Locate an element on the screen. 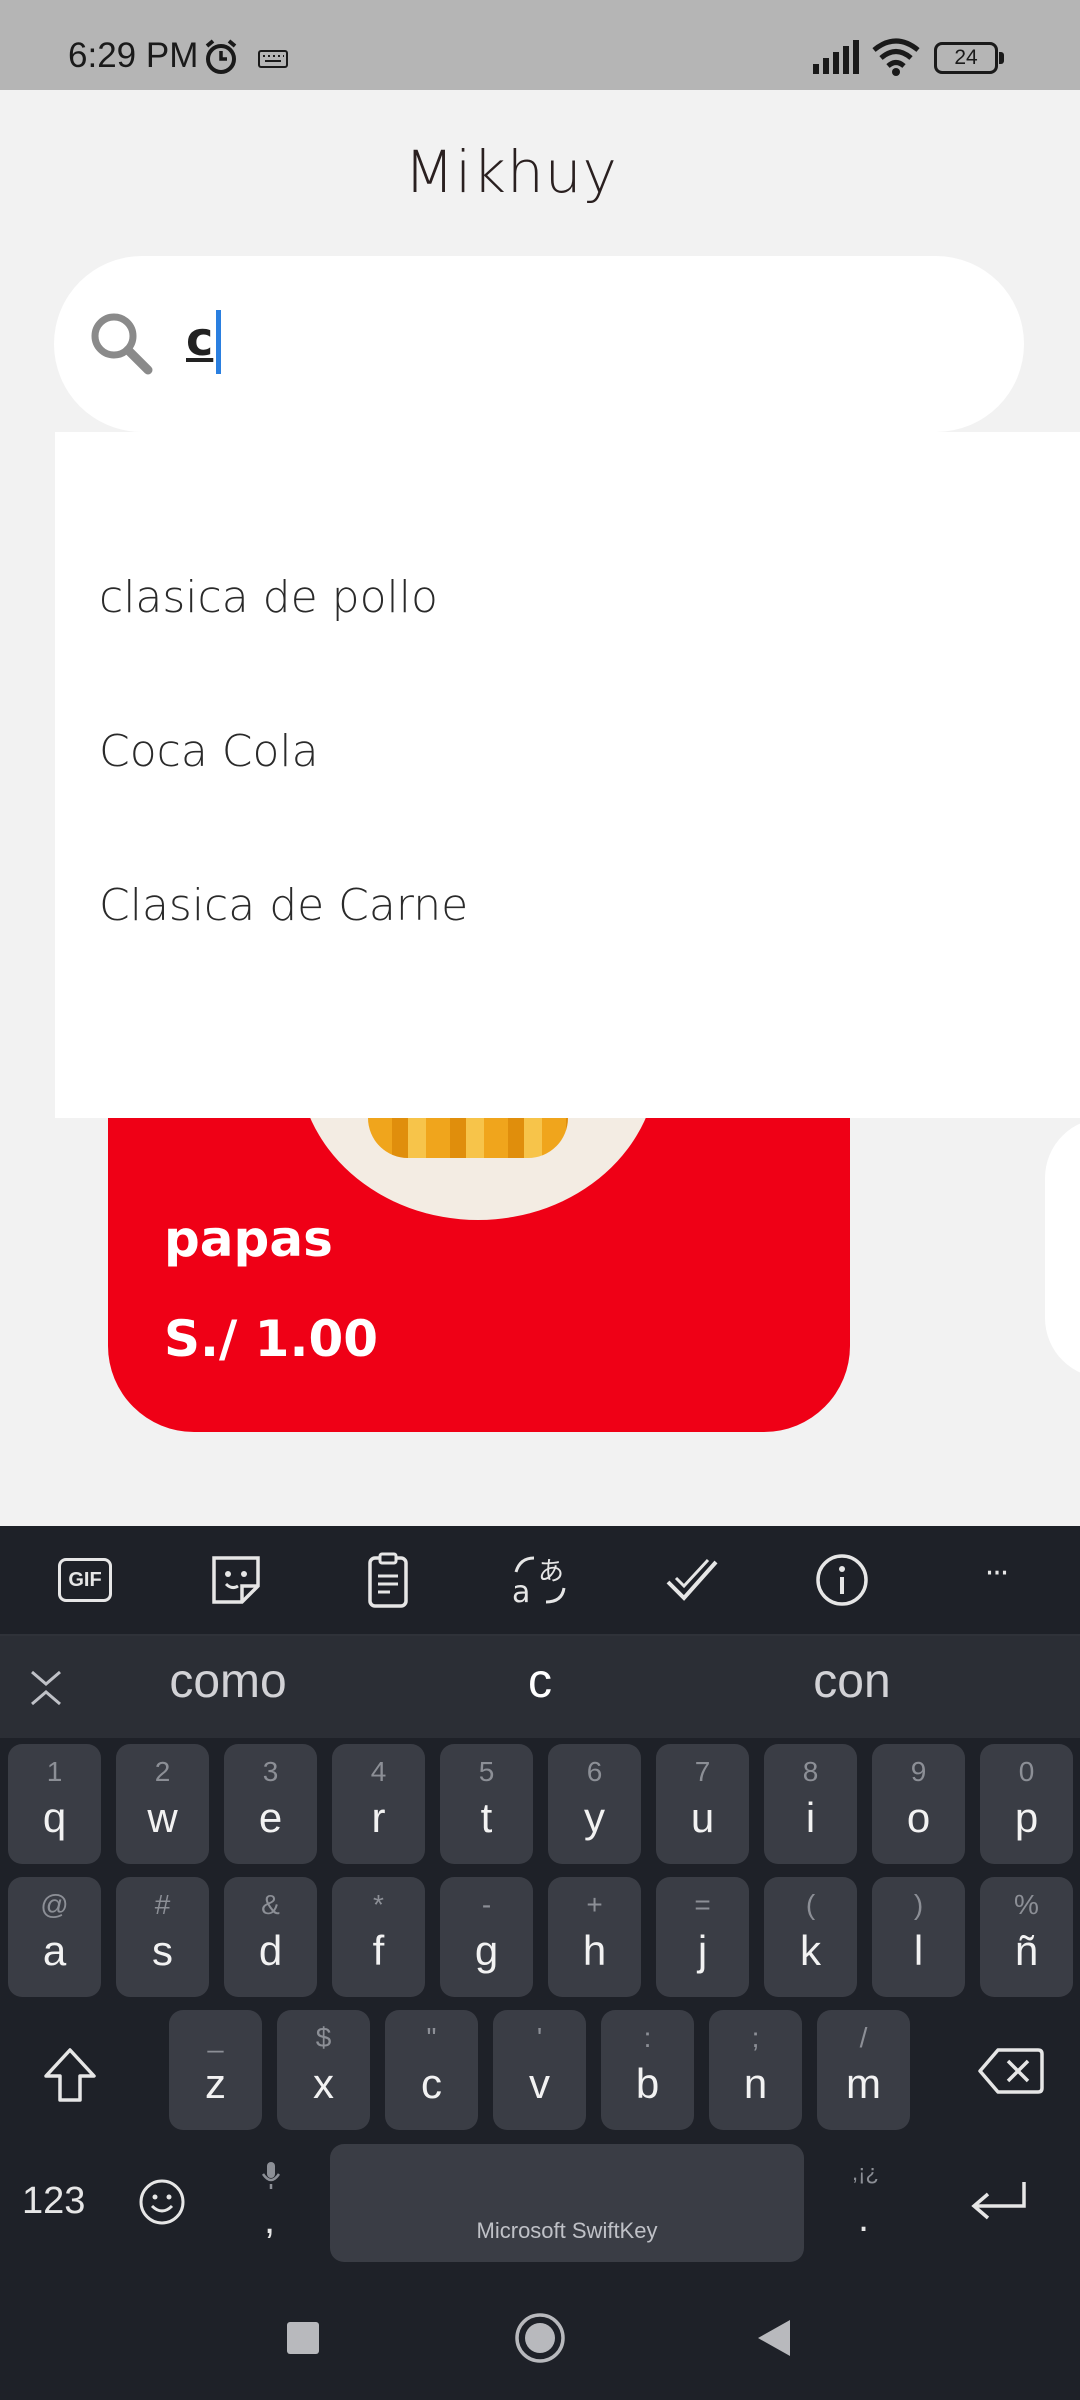 The width and height of the screenshot is (1080, 2400). key-c: " c is located at coordinates (431, 2070).